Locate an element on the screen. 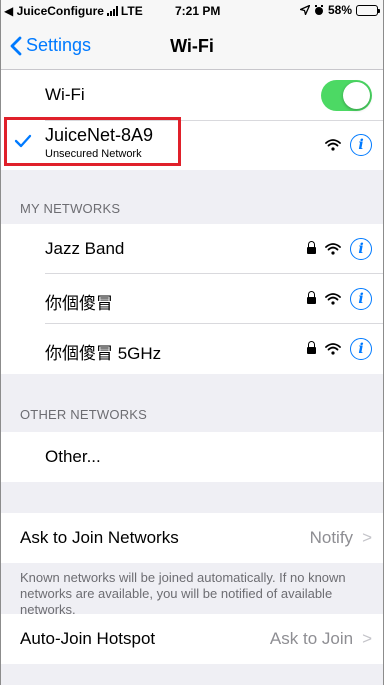 This screenshot has width=384, height=685. connected-network-status: Unsecured Network is located at coordinates (93, 154).